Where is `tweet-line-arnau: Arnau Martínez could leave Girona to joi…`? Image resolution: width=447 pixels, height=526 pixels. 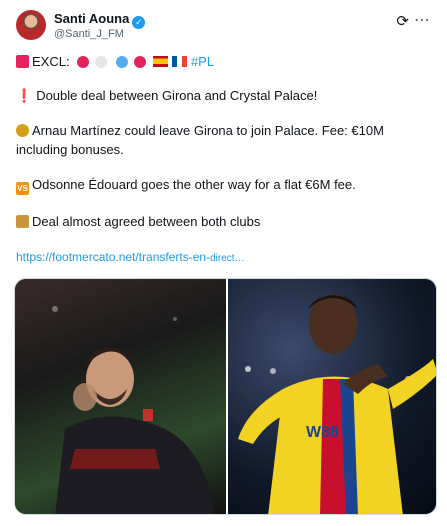 tweet-line-arnau: Arnau Martínez could leave Girona to joi… is located at coordinates (200, 130).